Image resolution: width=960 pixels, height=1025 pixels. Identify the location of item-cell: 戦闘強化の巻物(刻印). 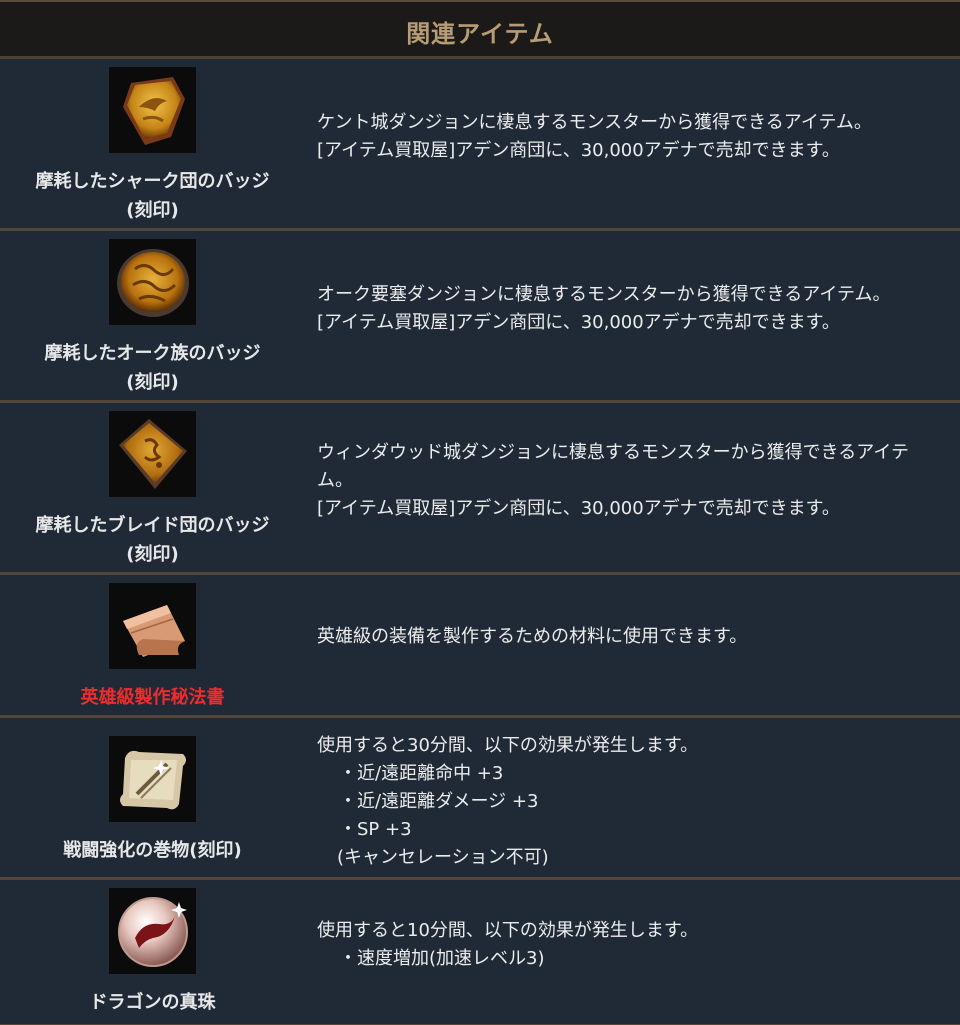
(152, 797).